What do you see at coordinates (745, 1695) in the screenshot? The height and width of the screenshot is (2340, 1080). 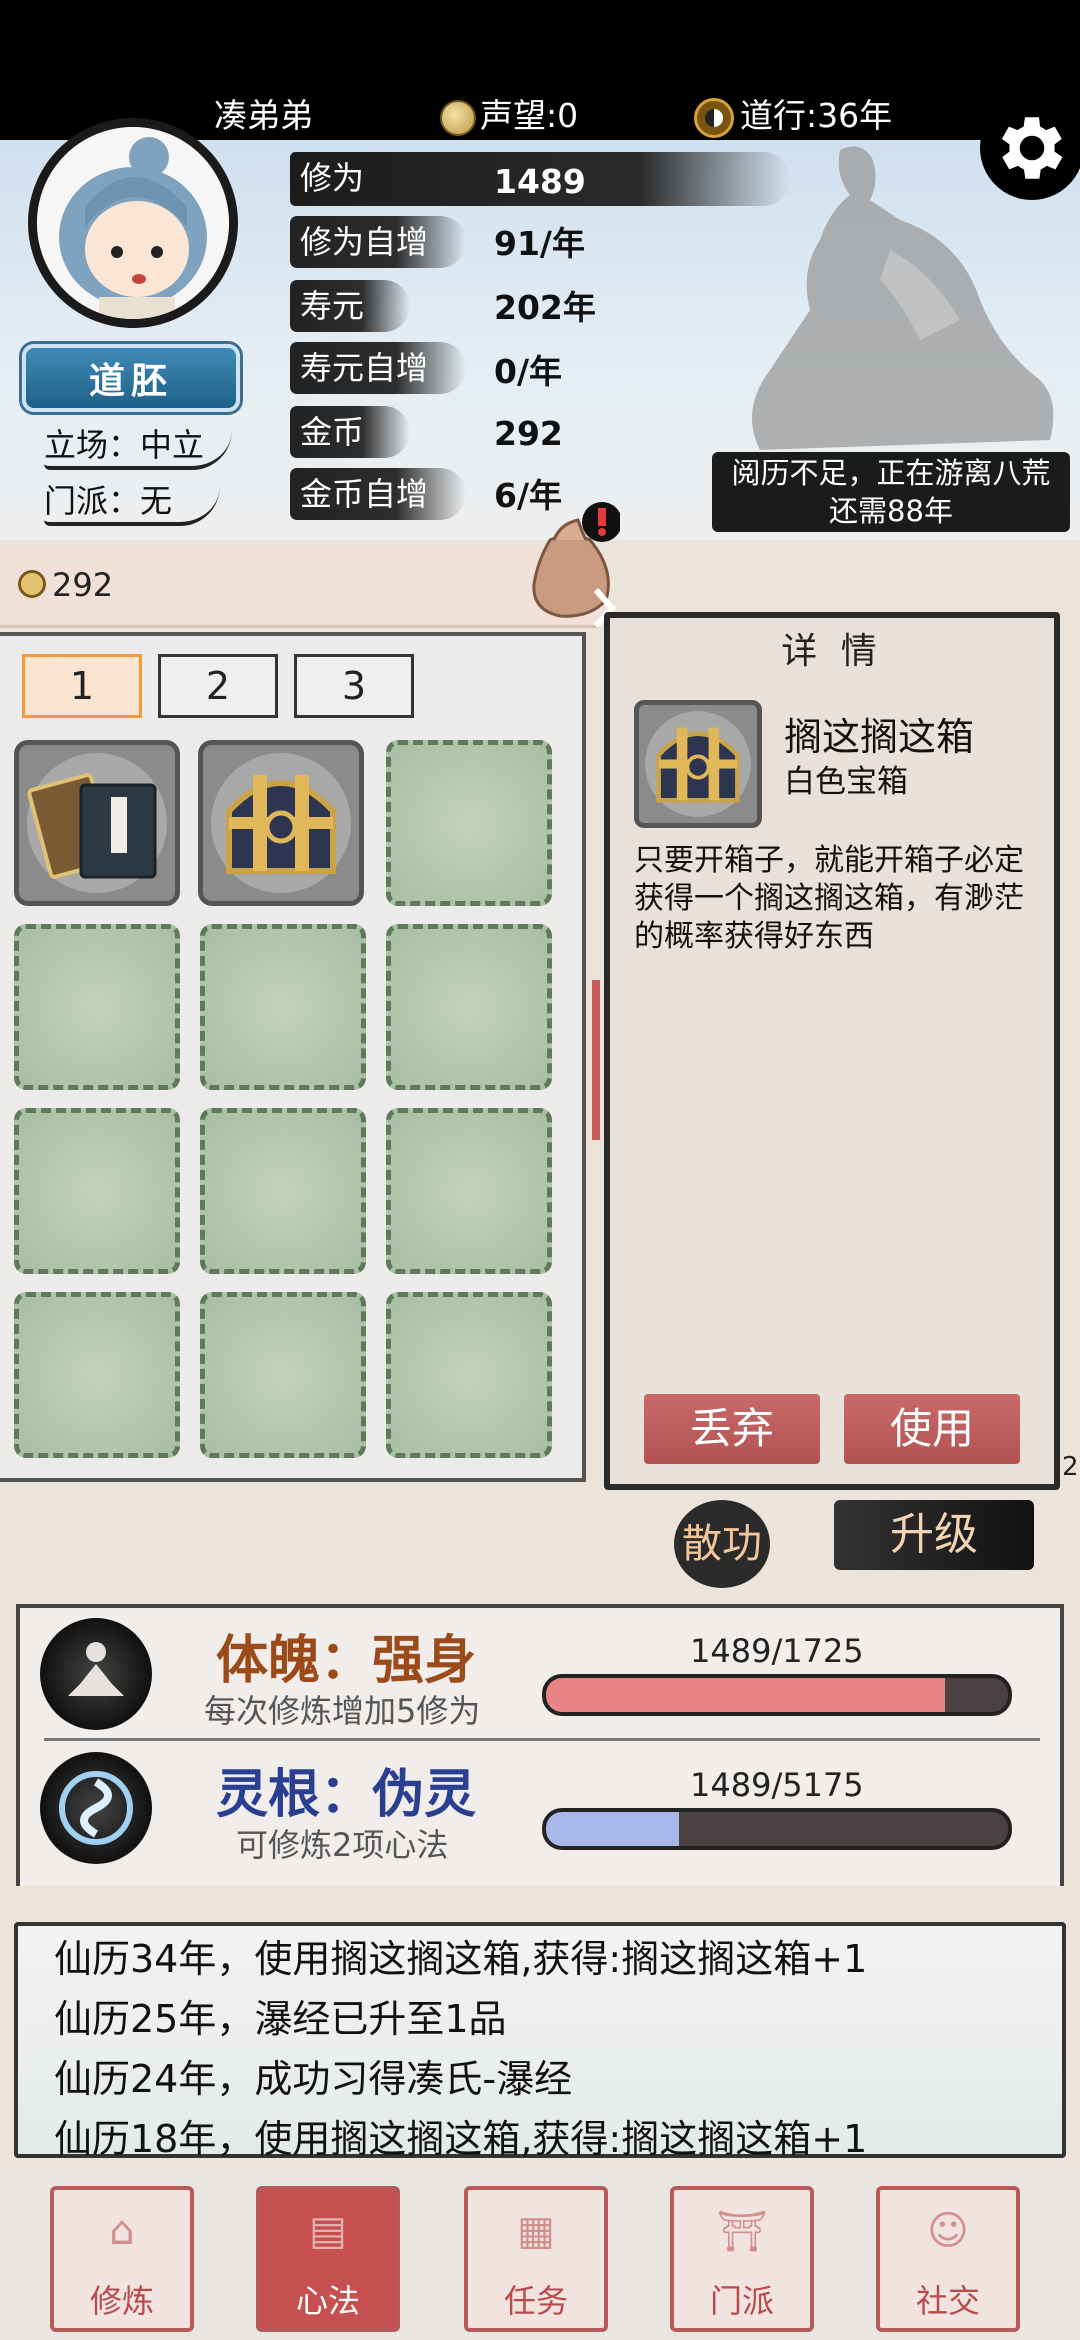 I see `body-progress-fill` at bounding box center [745, 1695].